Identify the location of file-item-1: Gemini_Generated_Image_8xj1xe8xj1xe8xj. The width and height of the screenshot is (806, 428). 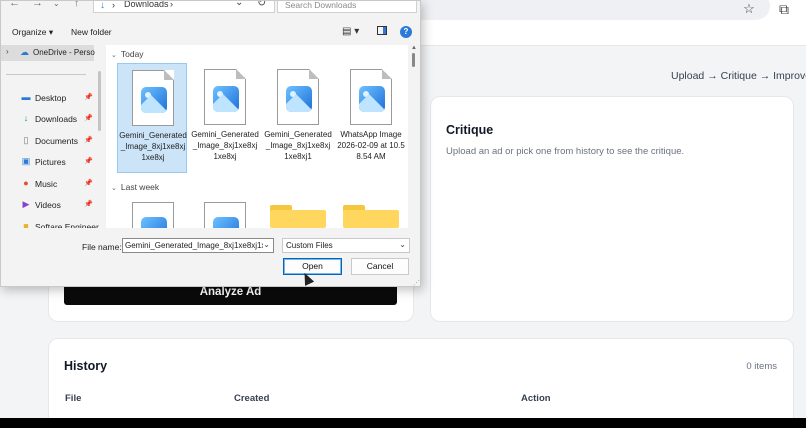
(152, 118).